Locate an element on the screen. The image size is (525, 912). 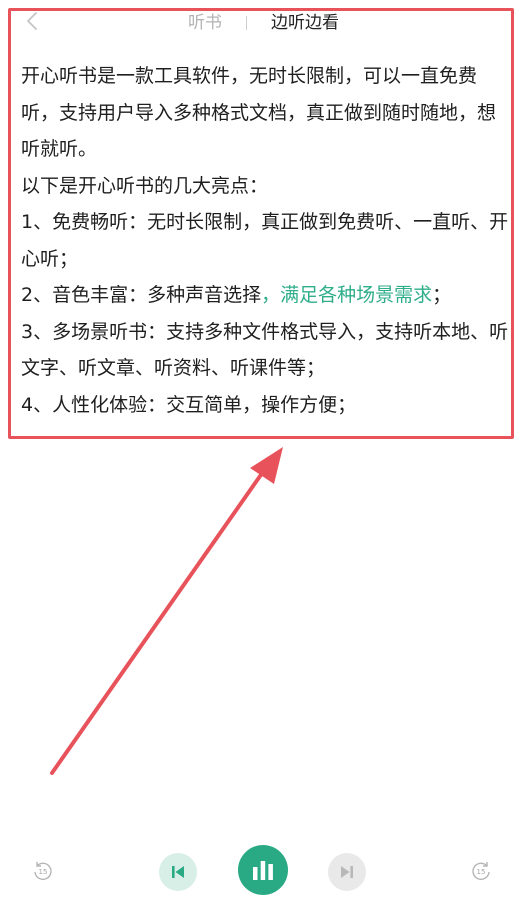
play-pause-button is located at coordinates (263, 870).